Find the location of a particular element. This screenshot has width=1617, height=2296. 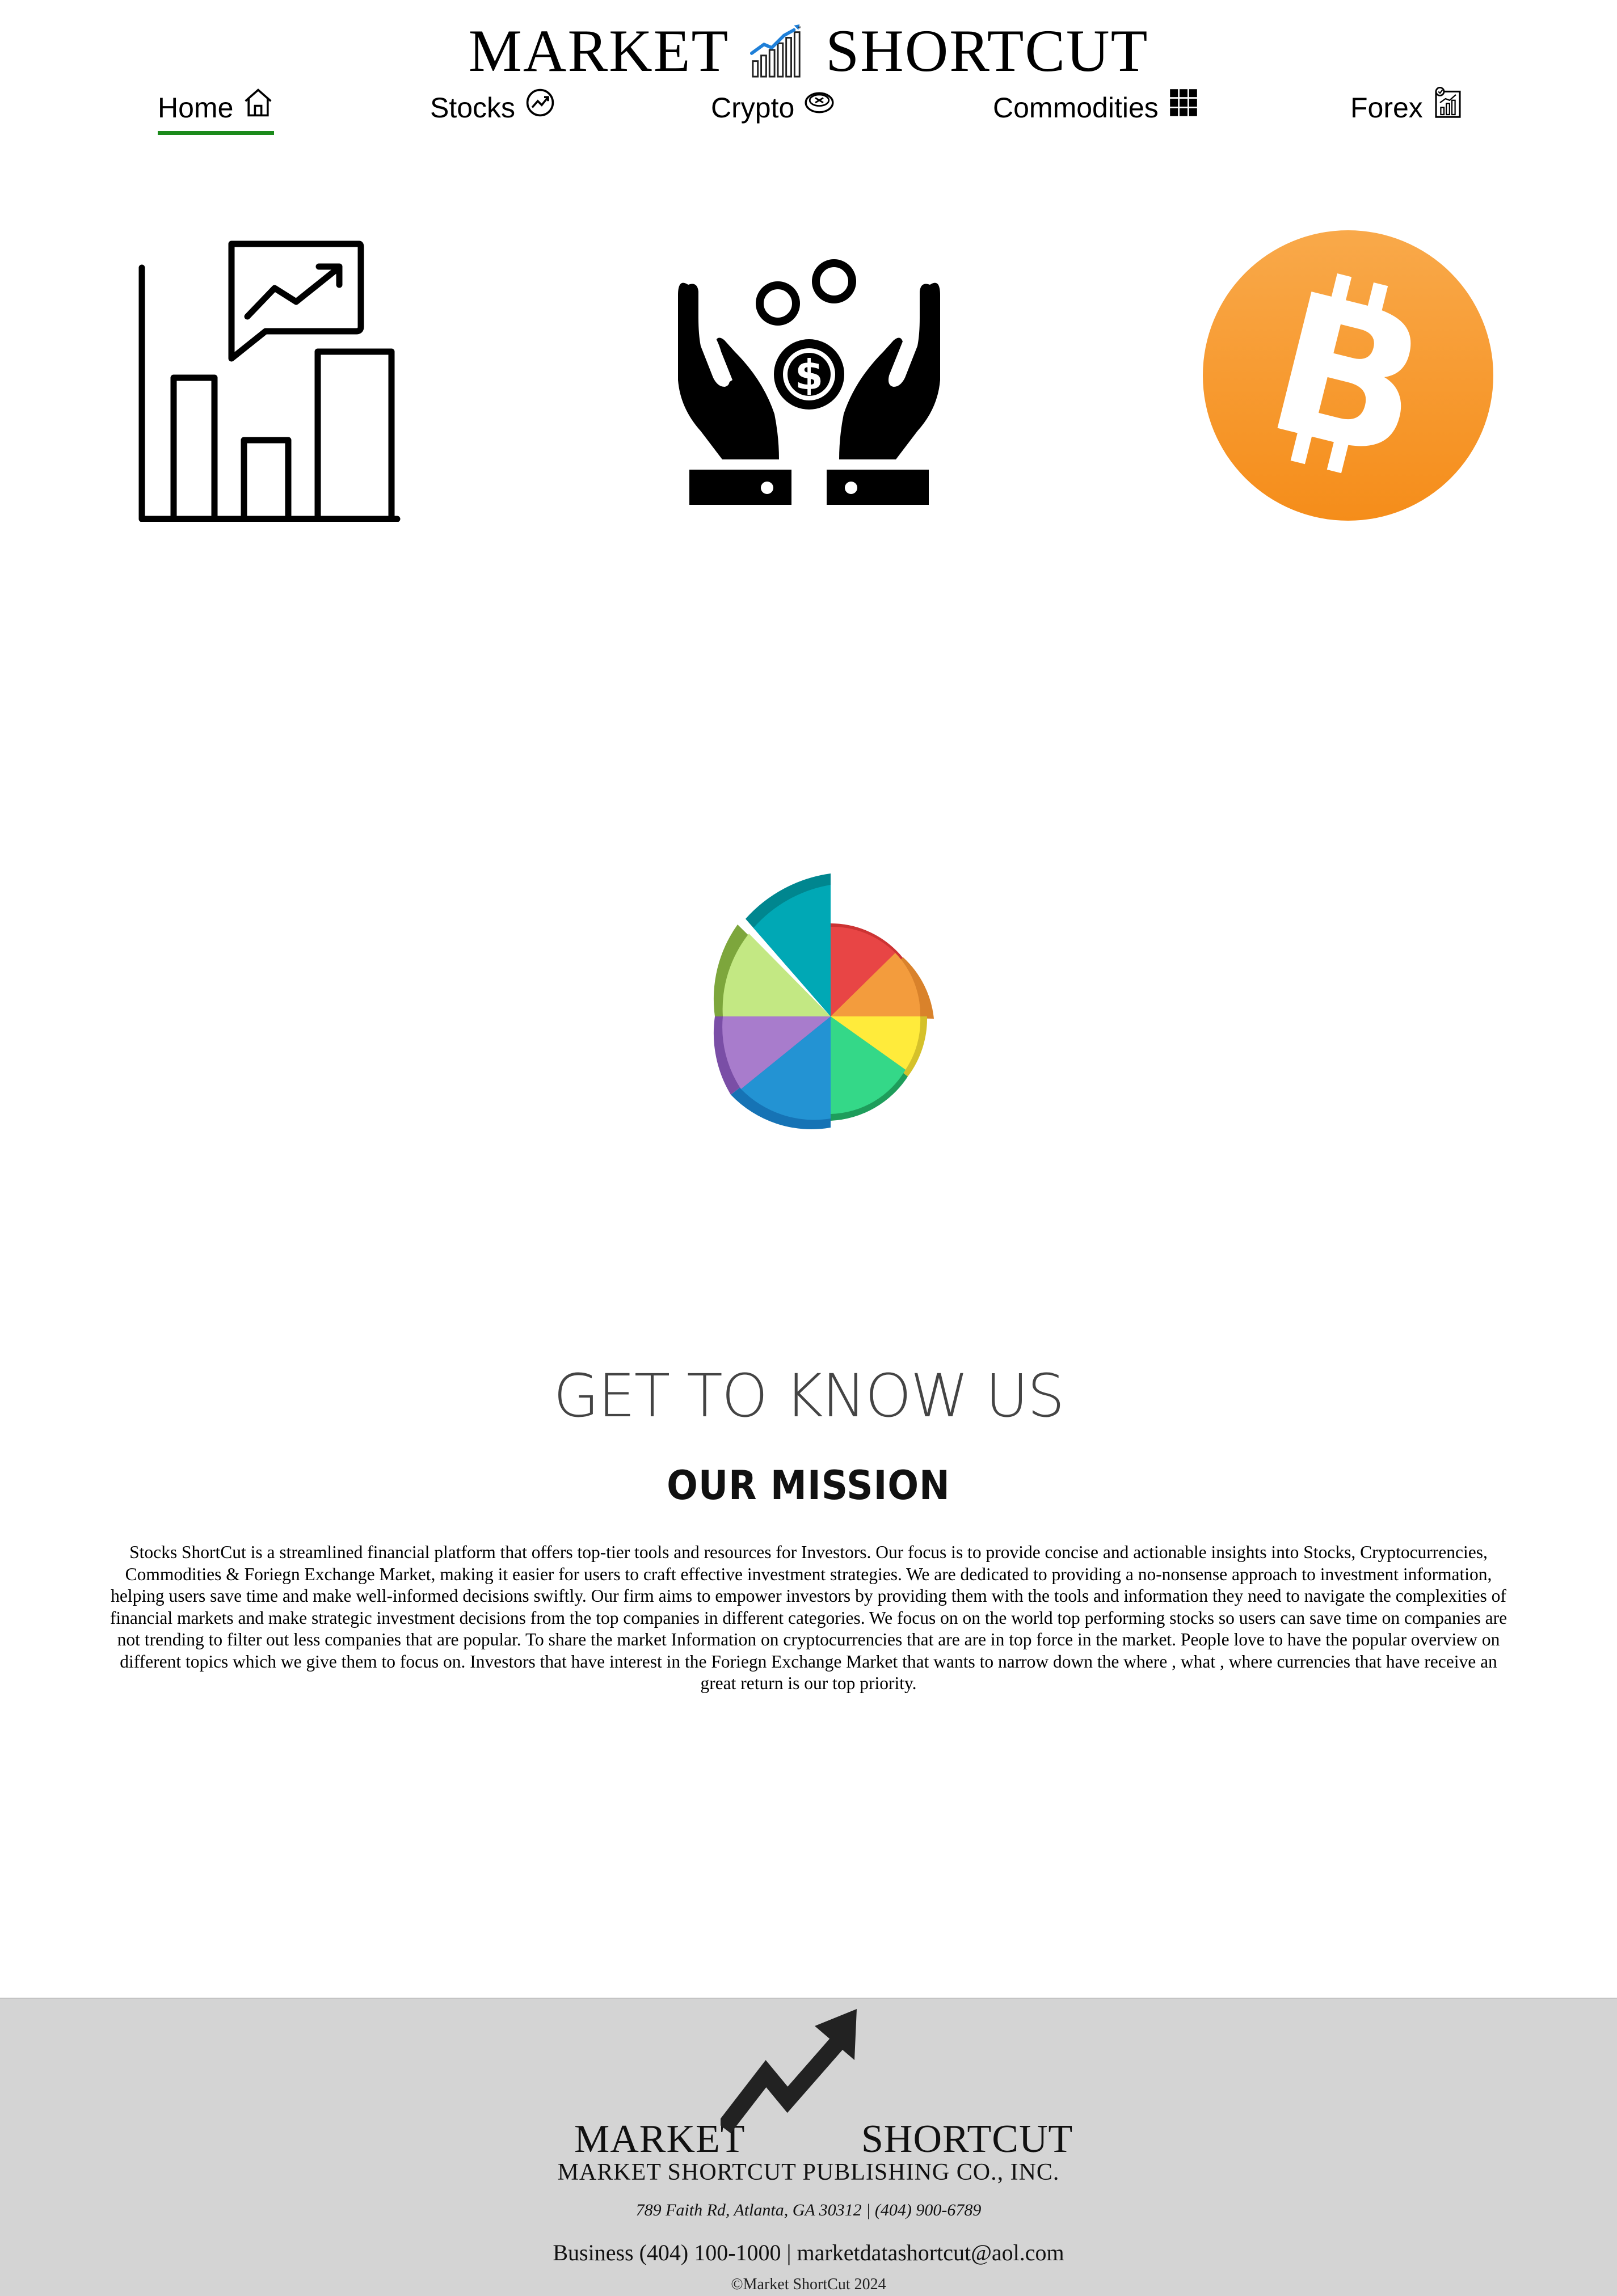

colorful-pie-icon is located at coordinates (811, 1003).